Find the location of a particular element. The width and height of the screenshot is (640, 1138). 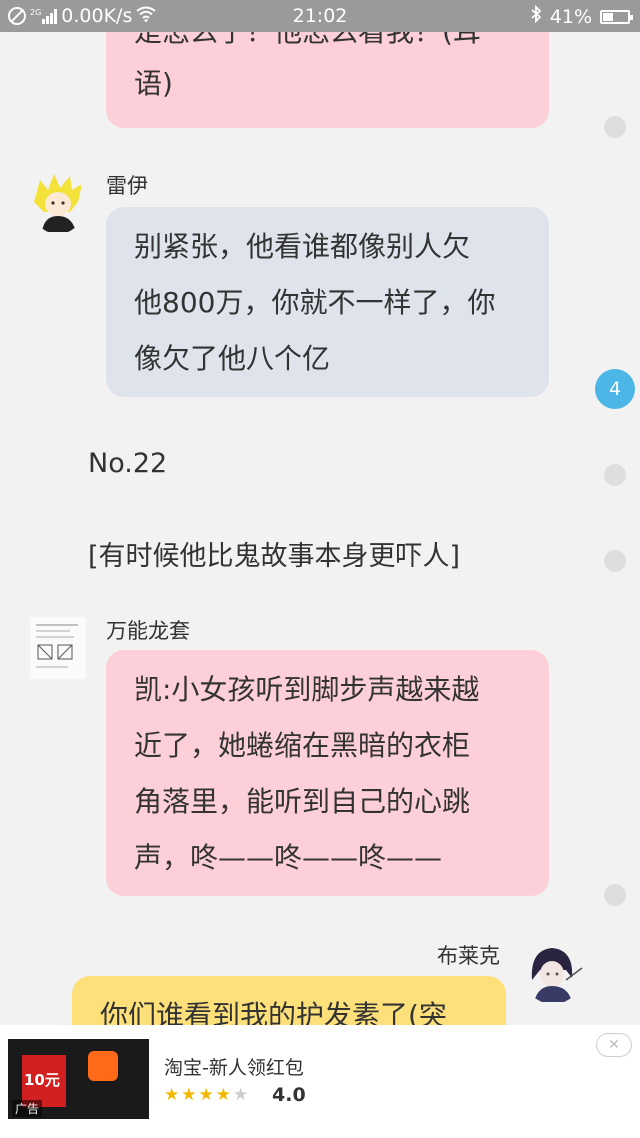

narration-text: [有时候他比鬼故事本身更吓人] is located at coordinates (274, 556).